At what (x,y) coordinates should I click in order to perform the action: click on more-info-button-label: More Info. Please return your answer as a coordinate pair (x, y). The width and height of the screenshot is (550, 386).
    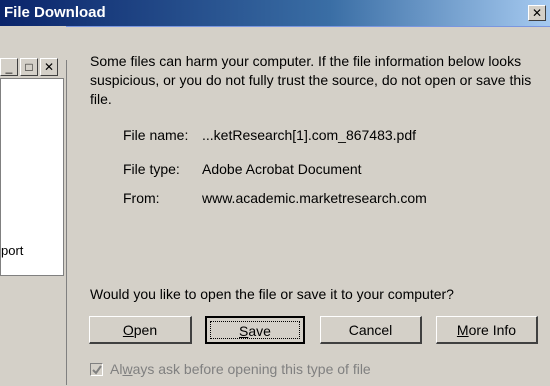
    Looking at the image, I should click on (486, 330).